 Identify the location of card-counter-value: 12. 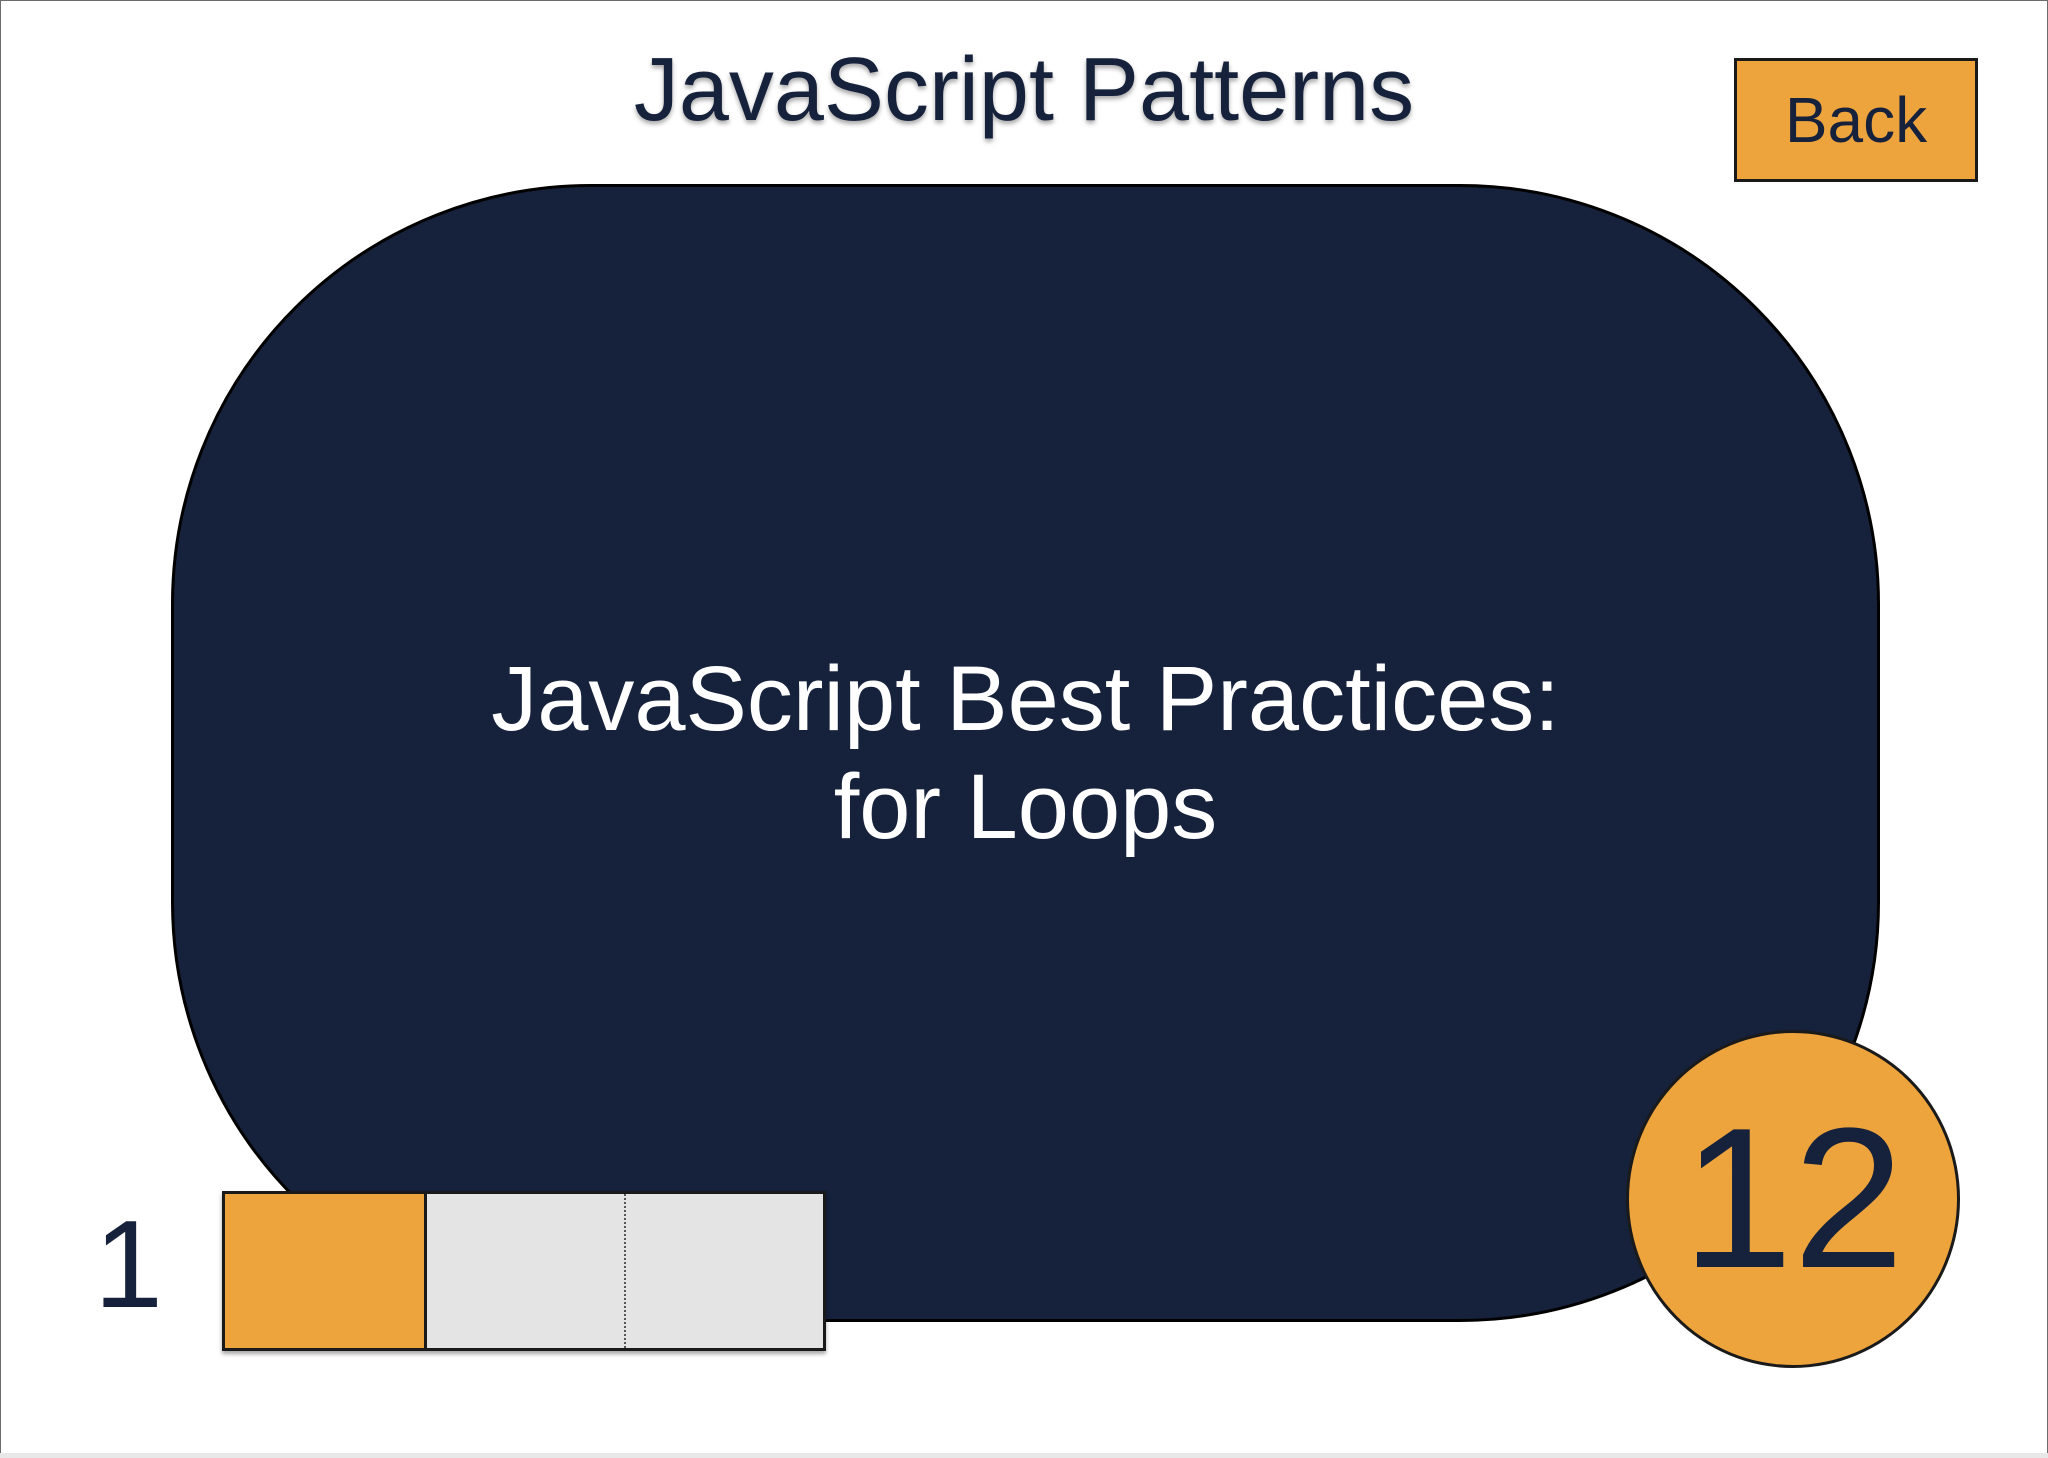
(1793, 1198).